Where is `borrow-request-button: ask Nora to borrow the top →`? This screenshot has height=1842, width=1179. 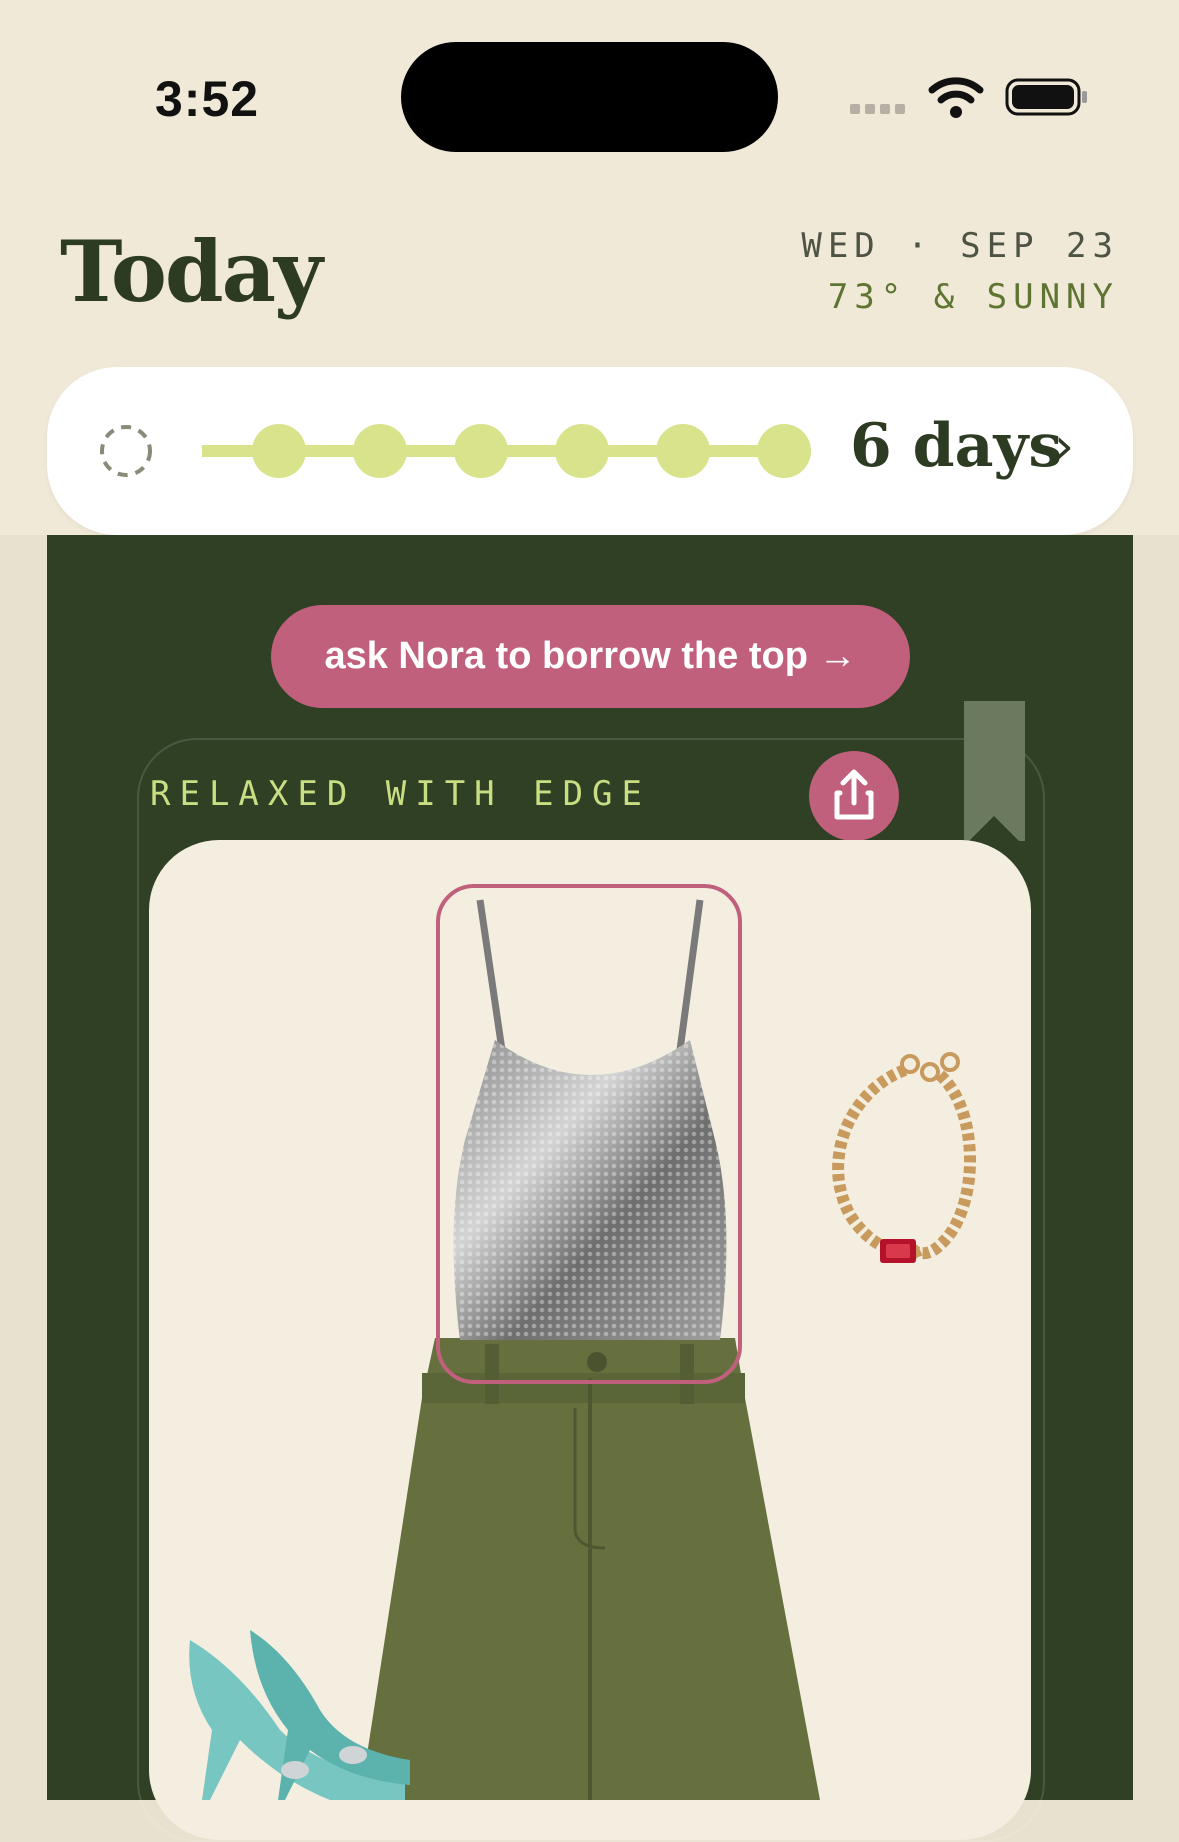 borrow-request-button: ask Nora to borrow the top → is located at coordinates (590, 656).